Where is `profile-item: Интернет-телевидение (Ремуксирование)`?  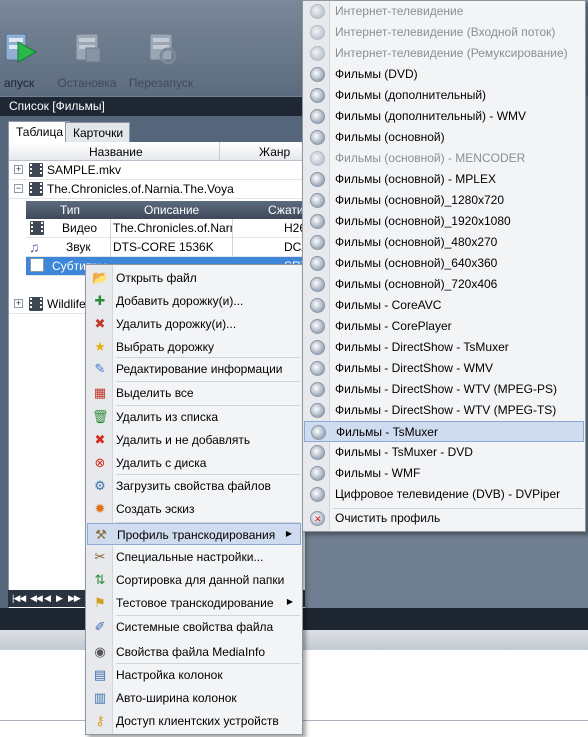
profile-item: Интернет-телевидение (Ремуксирование) is located at coordinates (444, 53).